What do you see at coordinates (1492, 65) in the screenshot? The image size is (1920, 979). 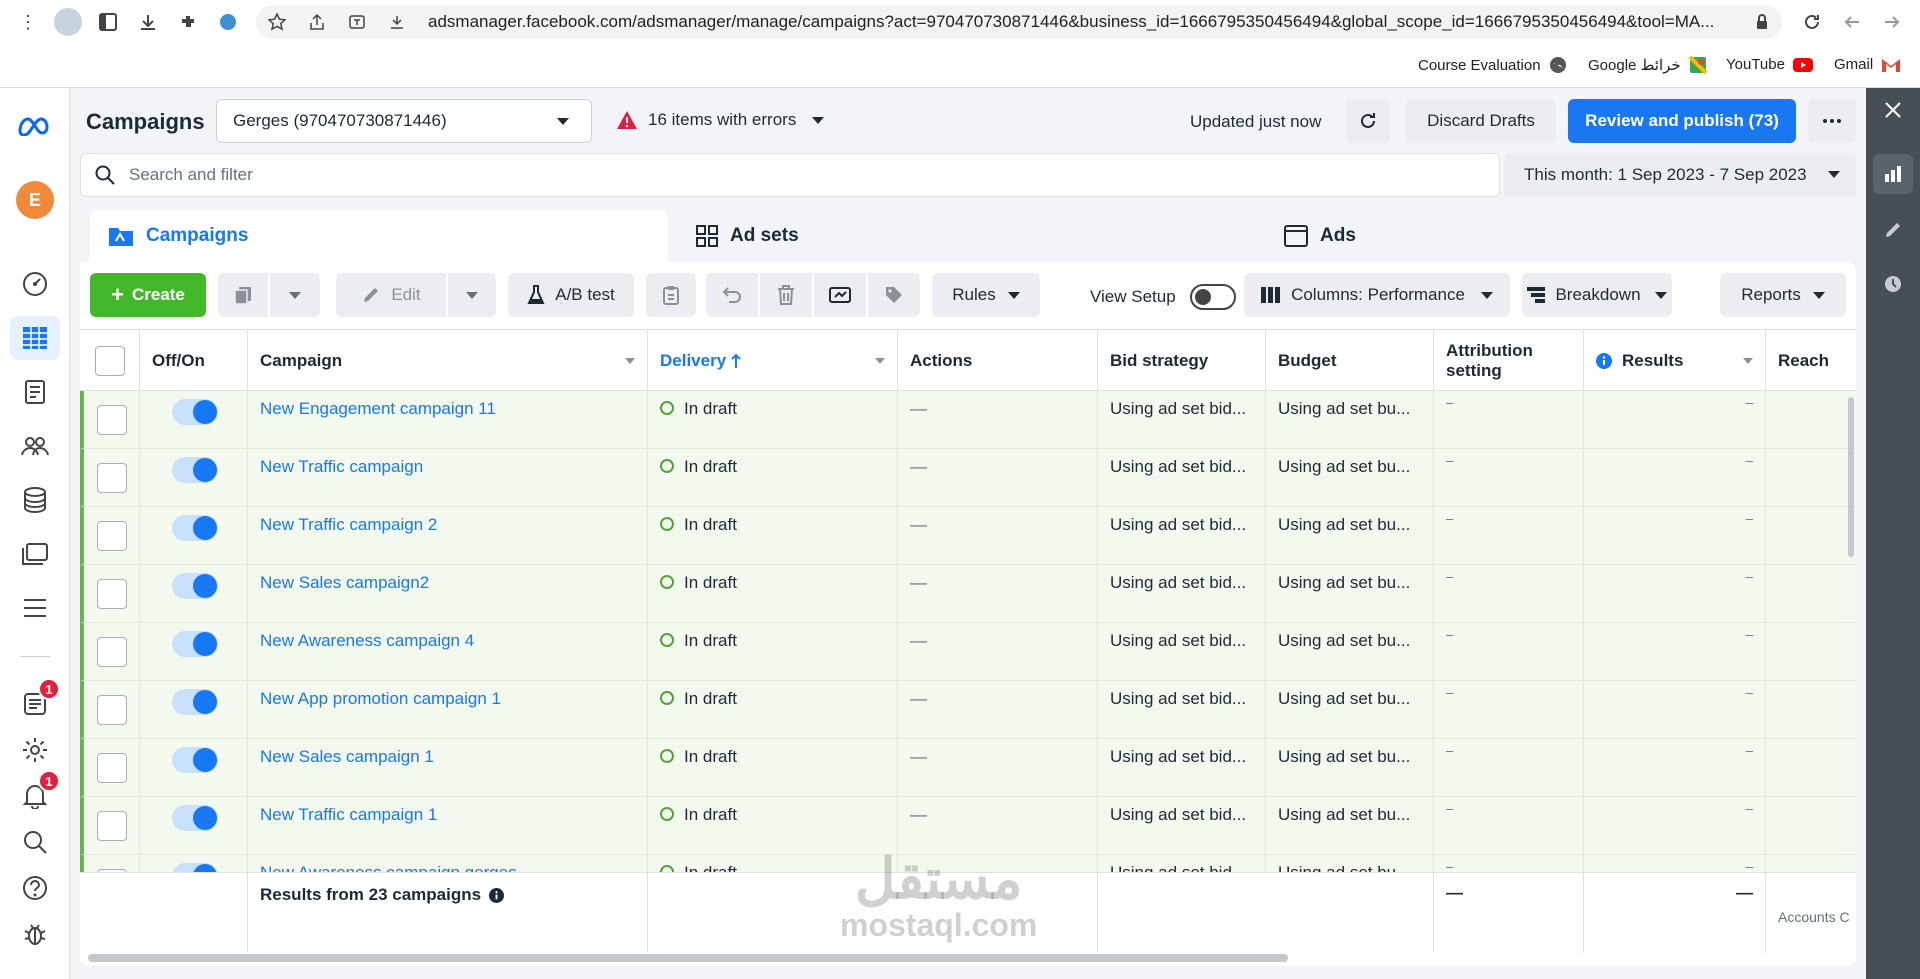 I see `bookmark-course-evaluation: Course Evaluation` at bounding box center [1492, 65].